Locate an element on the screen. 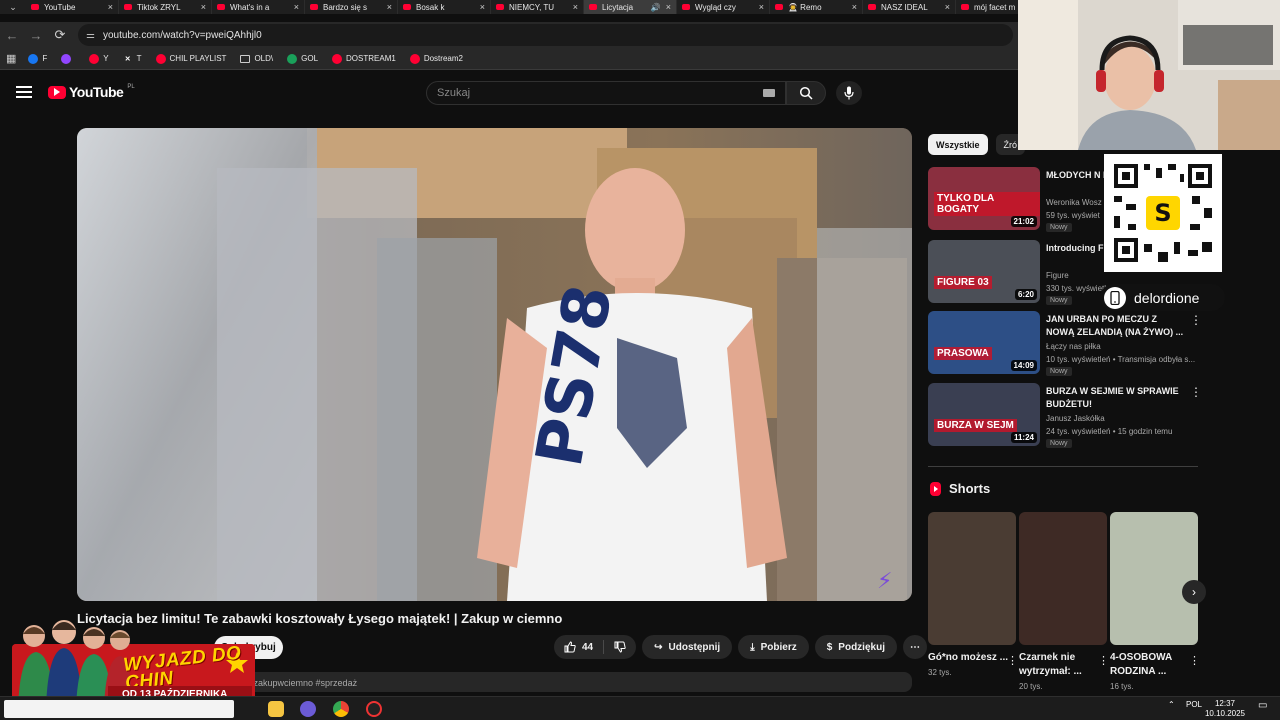  discord-icon is located at coordinates (308, 709).